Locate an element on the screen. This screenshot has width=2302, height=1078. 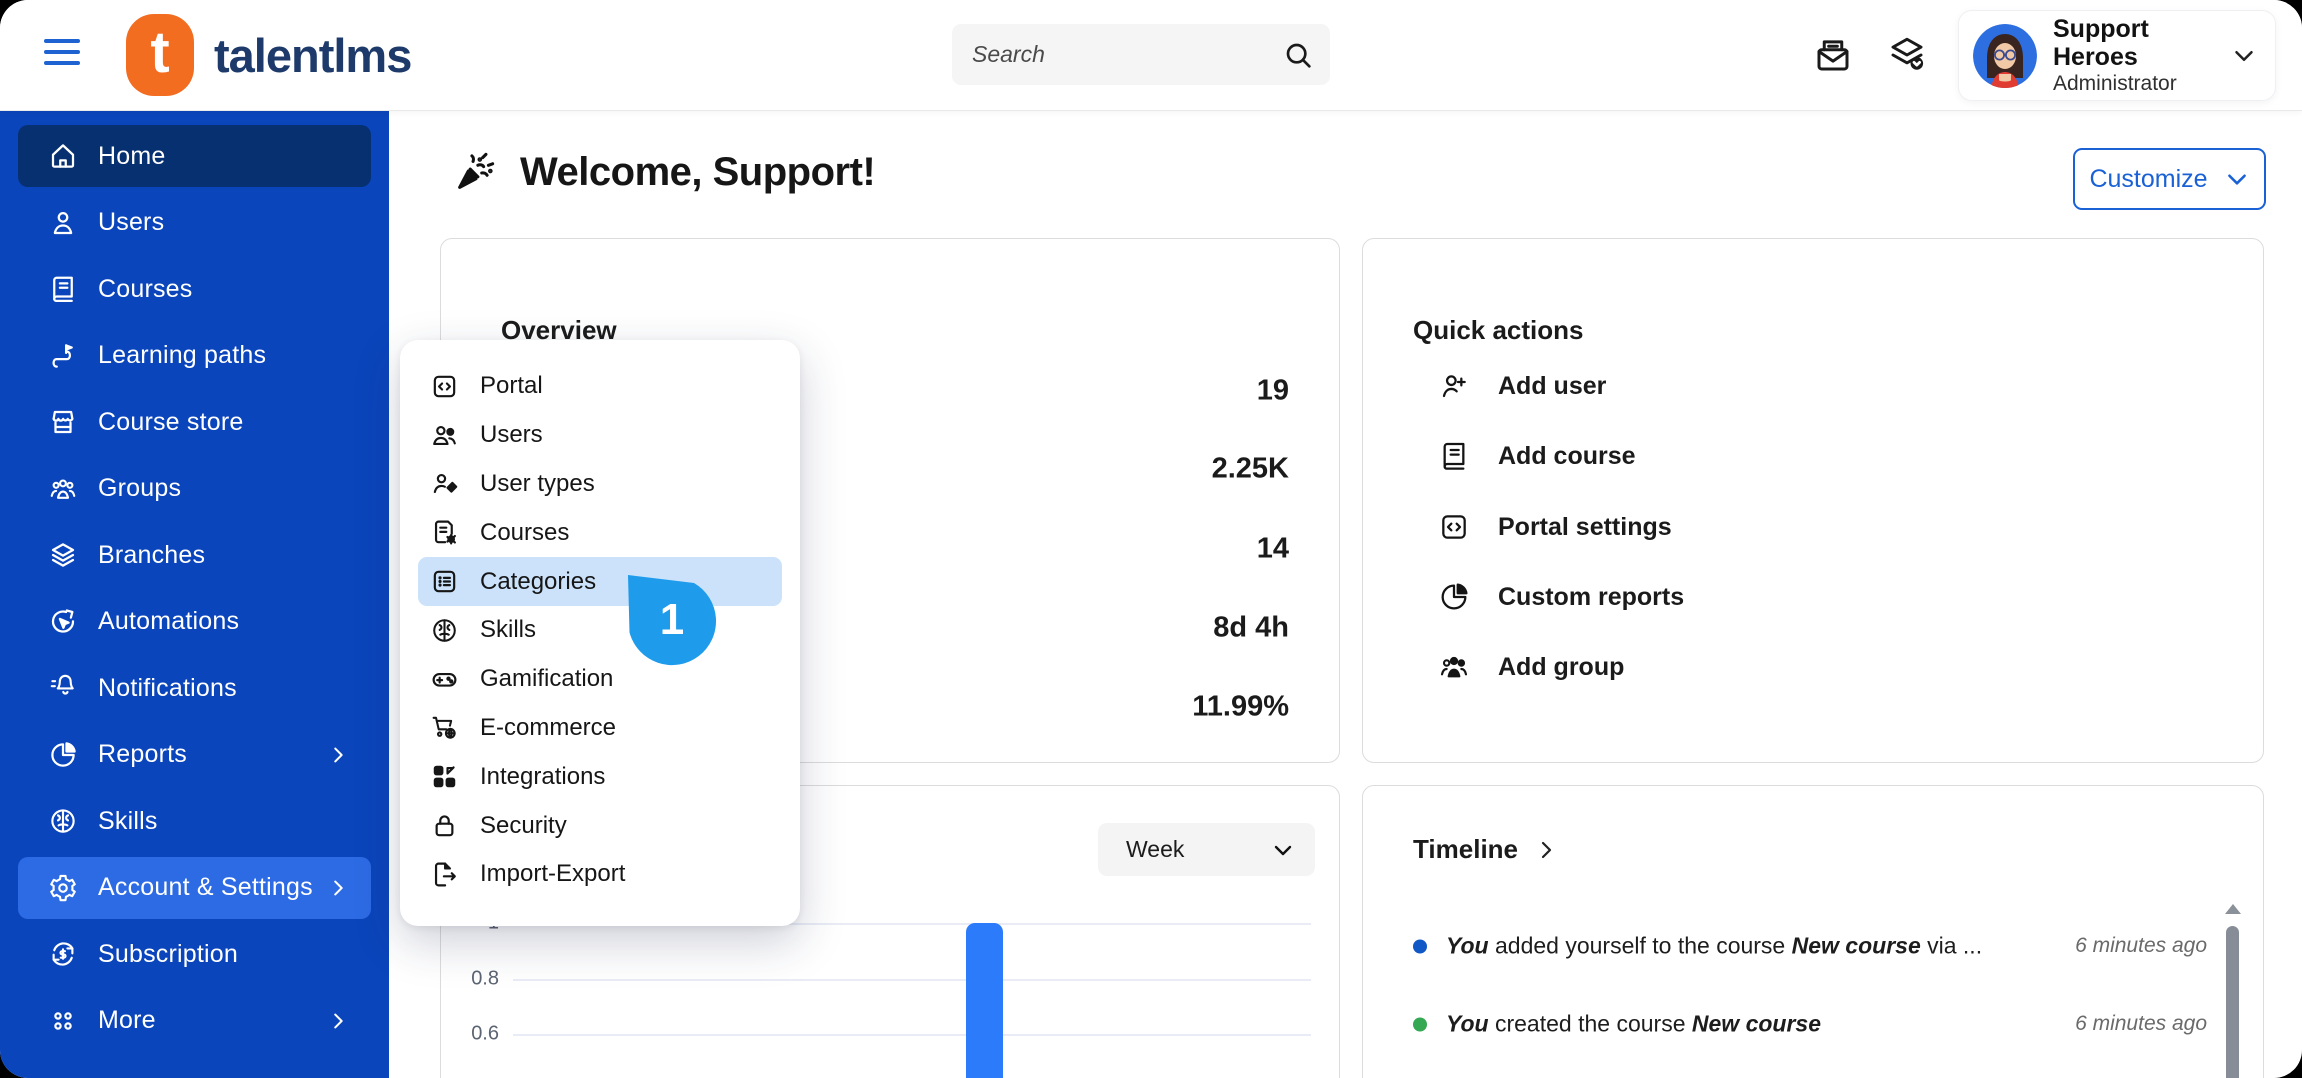
search-bar is located at coordinates (1141, 54).